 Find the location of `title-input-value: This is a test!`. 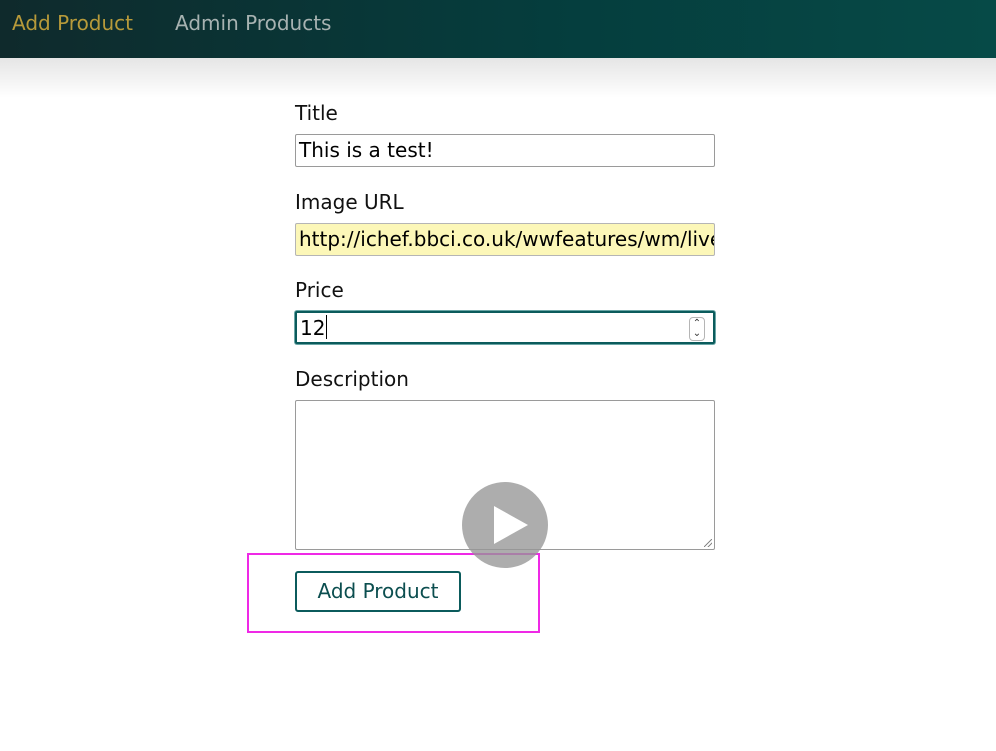

title-input-value: This is a test! is located at coordinates (366, 150).